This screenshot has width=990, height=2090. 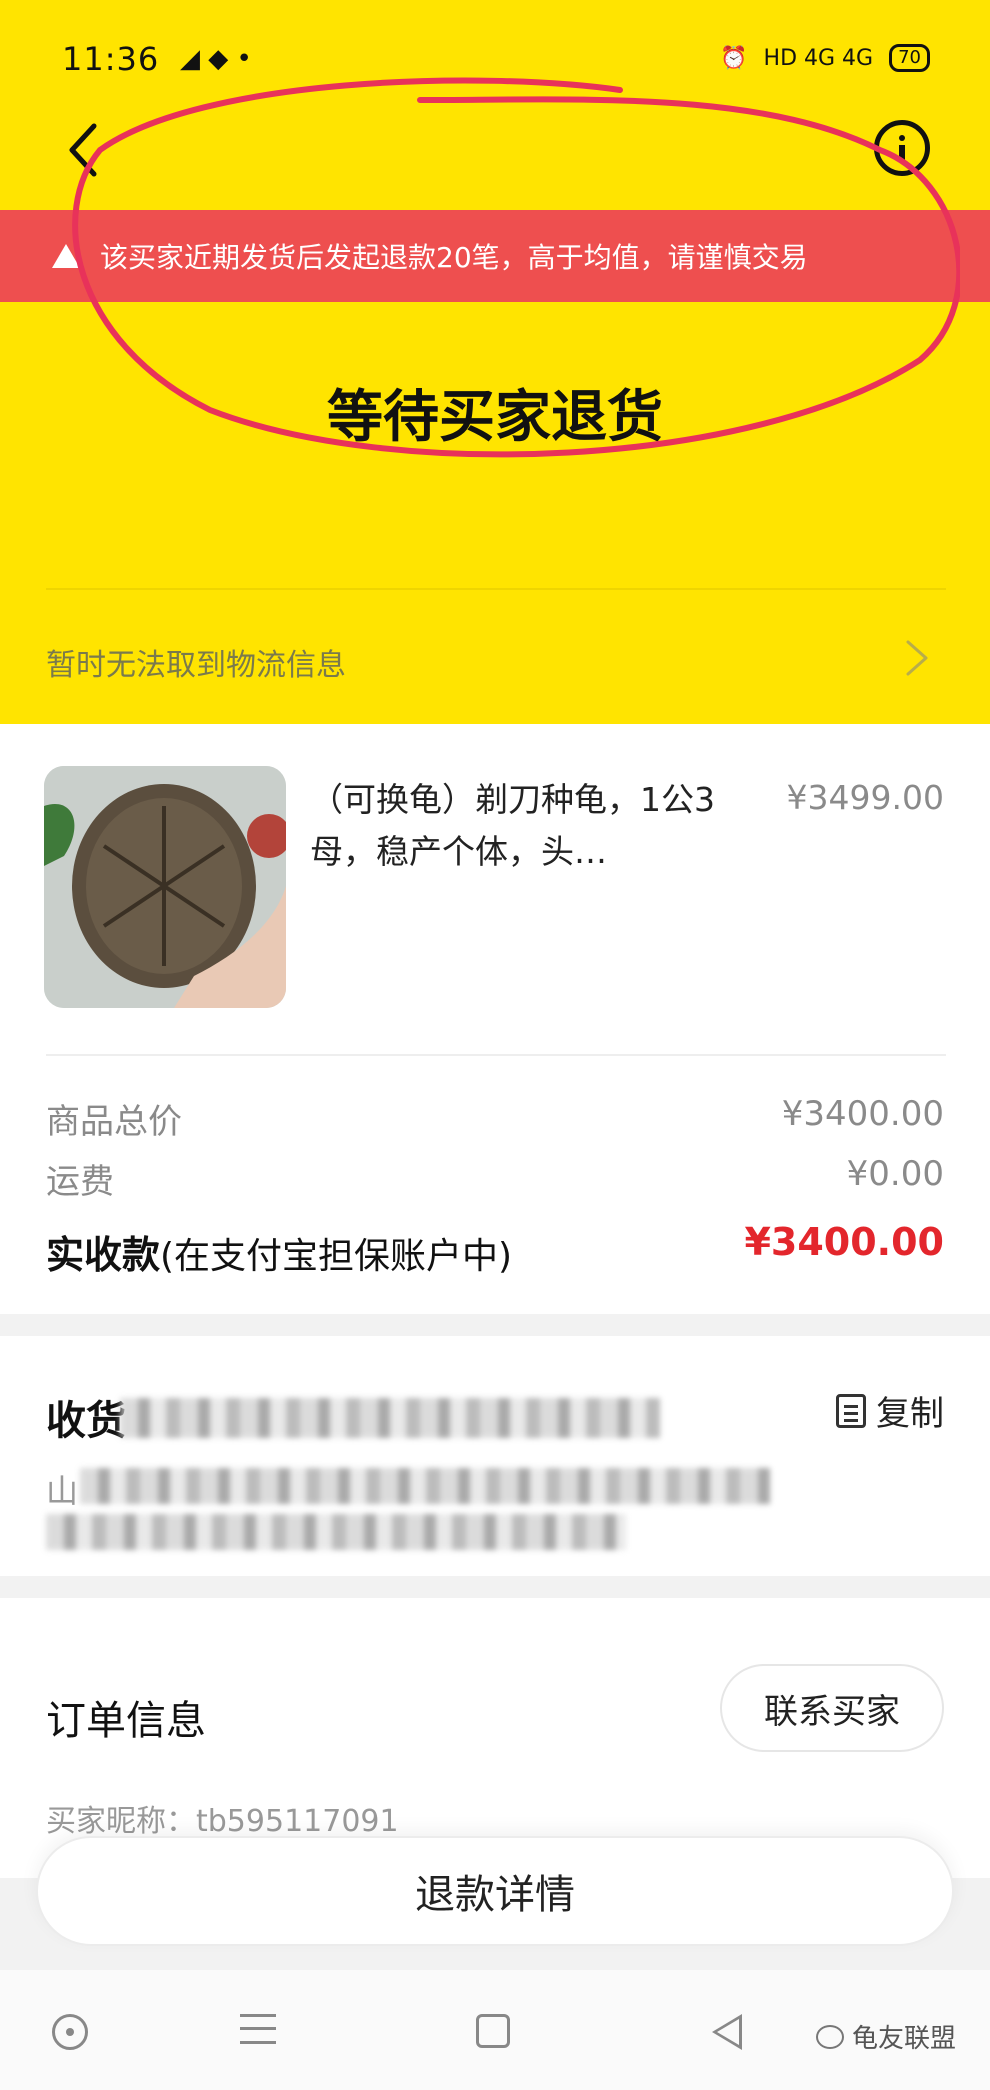 I want to click on shipping-address-card: 收货 复制 山, so click(x=495, y=1456).